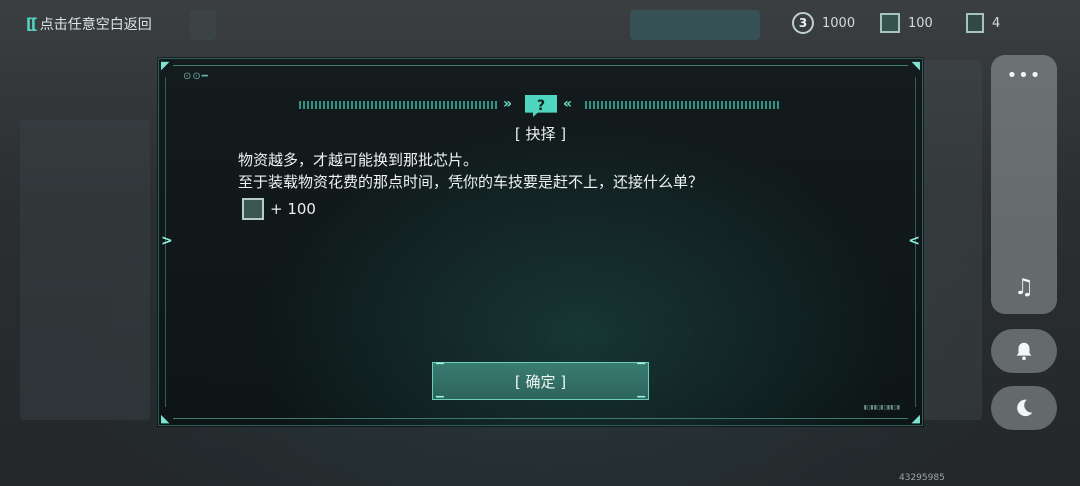  Describe the element at coordinates (906, 23) in the screenshot. I see `chip-counter: 100` at that location.